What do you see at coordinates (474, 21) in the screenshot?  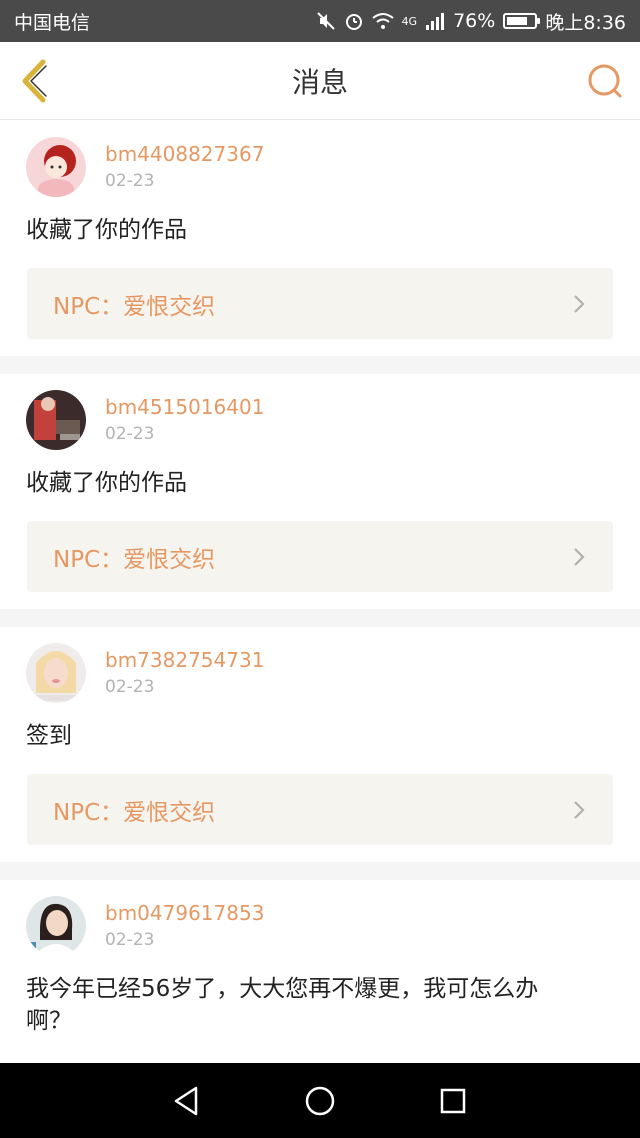 I see `battery-percent: 76%` at bounding box center [474, 21].